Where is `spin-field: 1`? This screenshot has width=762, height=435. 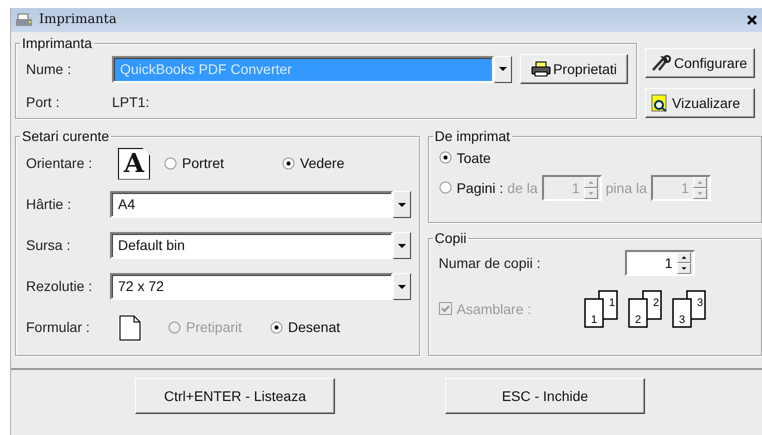
spin-field: 1 is located at coordinates (659, 263).